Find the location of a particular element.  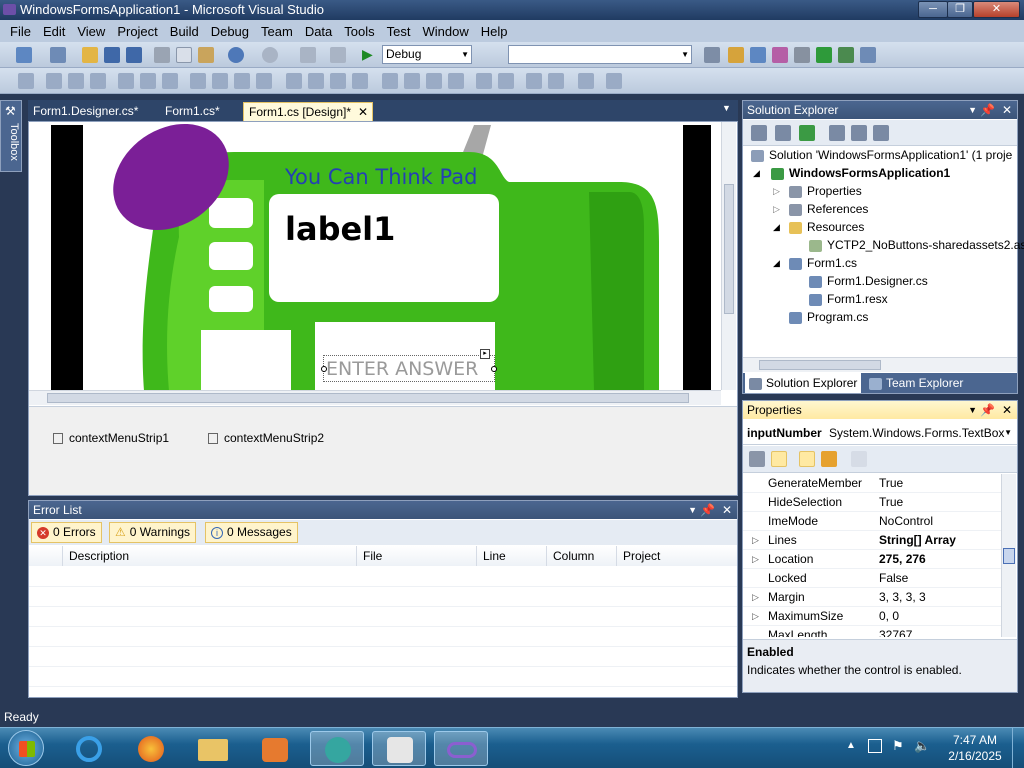

property-value: True is located at coordinates (891, 502).